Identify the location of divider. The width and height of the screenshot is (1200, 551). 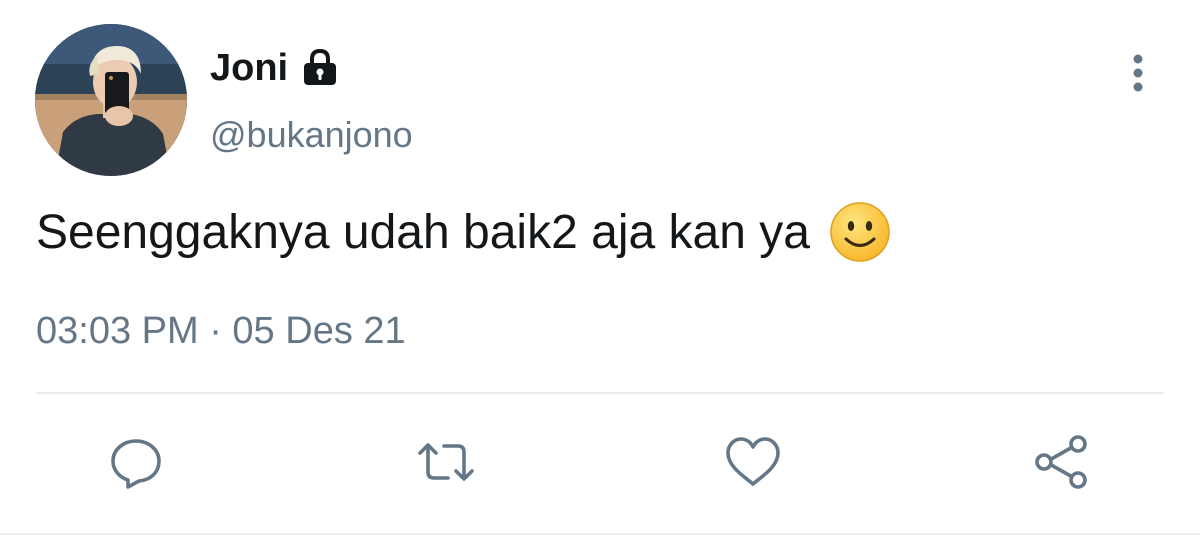
(600, 393).